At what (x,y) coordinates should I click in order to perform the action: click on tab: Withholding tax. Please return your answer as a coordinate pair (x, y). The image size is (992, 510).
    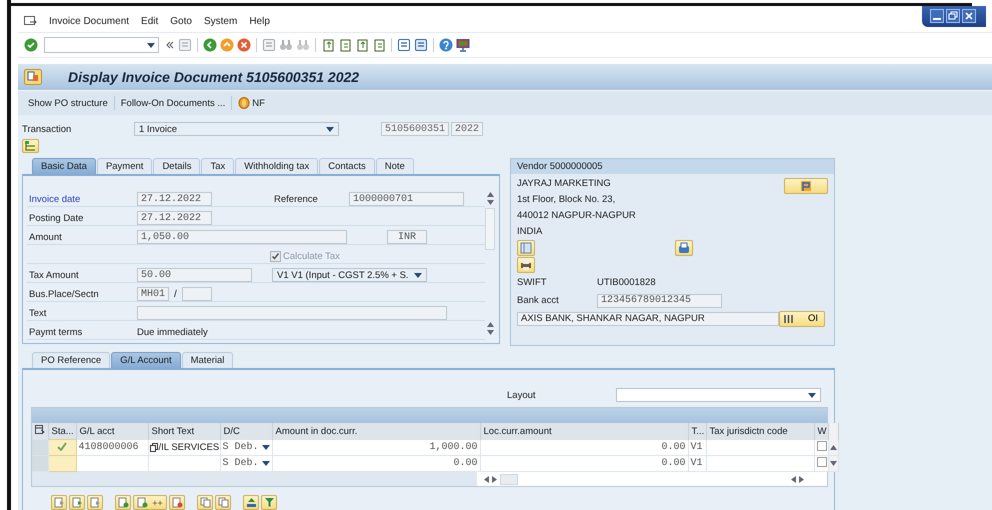
    Looking at the image, I should click on (276, 166).